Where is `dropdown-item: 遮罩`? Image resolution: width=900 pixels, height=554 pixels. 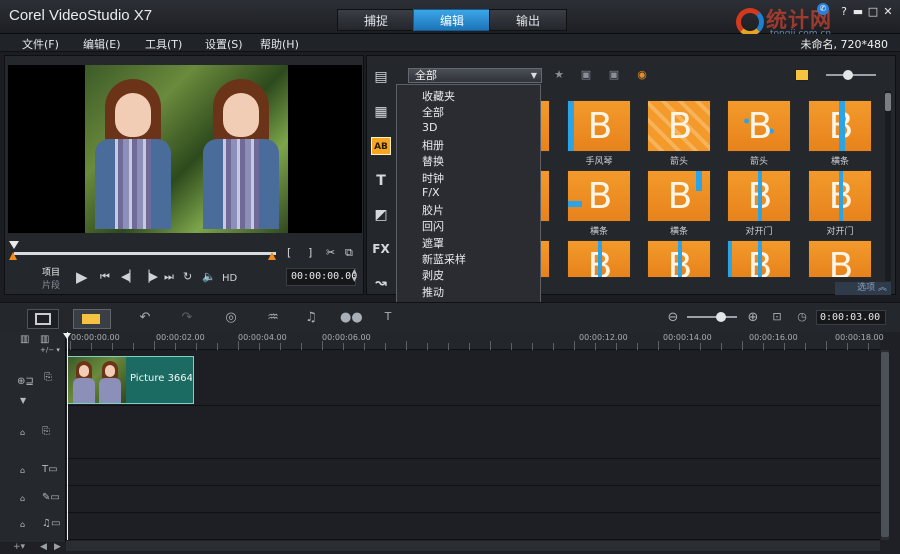 dropdown-item: 遮罩 is located at coordinates (433, 243).